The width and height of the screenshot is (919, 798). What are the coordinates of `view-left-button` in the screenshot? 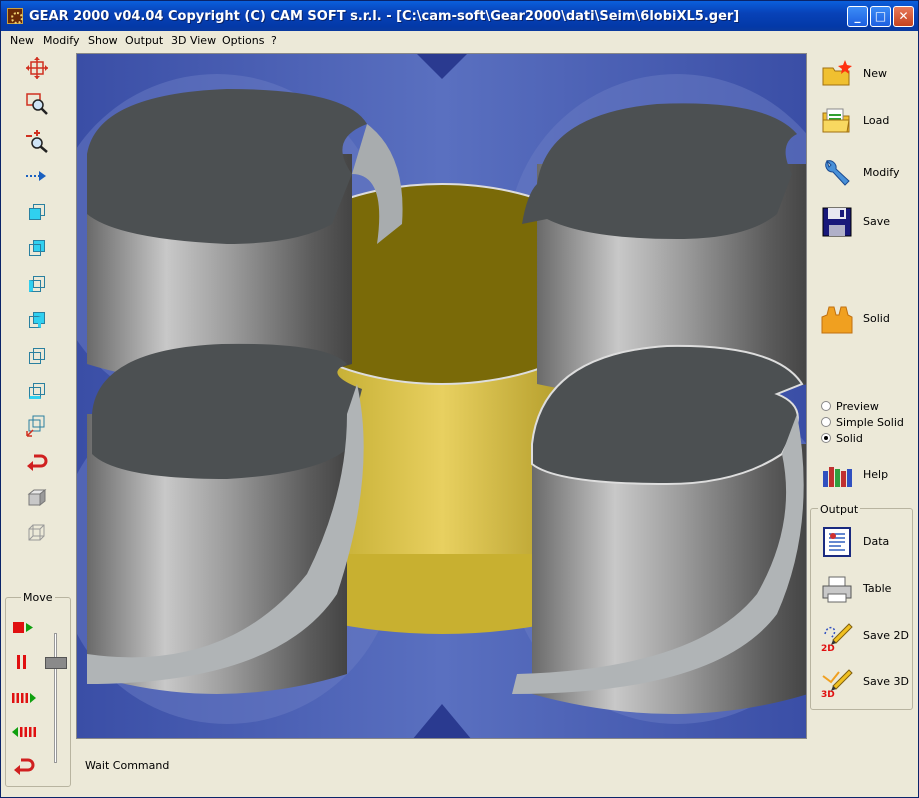 It's located at (37, 284).